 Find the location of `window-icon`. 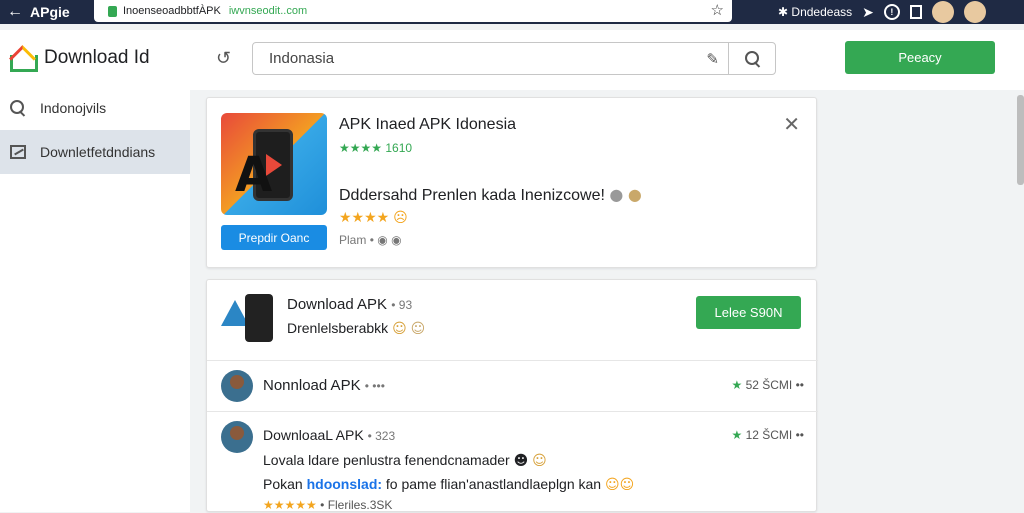

window-icon is located at coordinates (915, 12).